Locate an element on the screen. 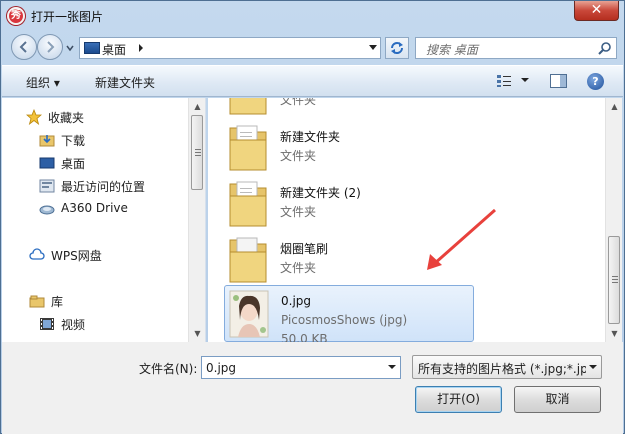 The width and height of the screenshot is (625, 434). search-placeholder: 搜索 桌面 is located at coordinates (452, 49).